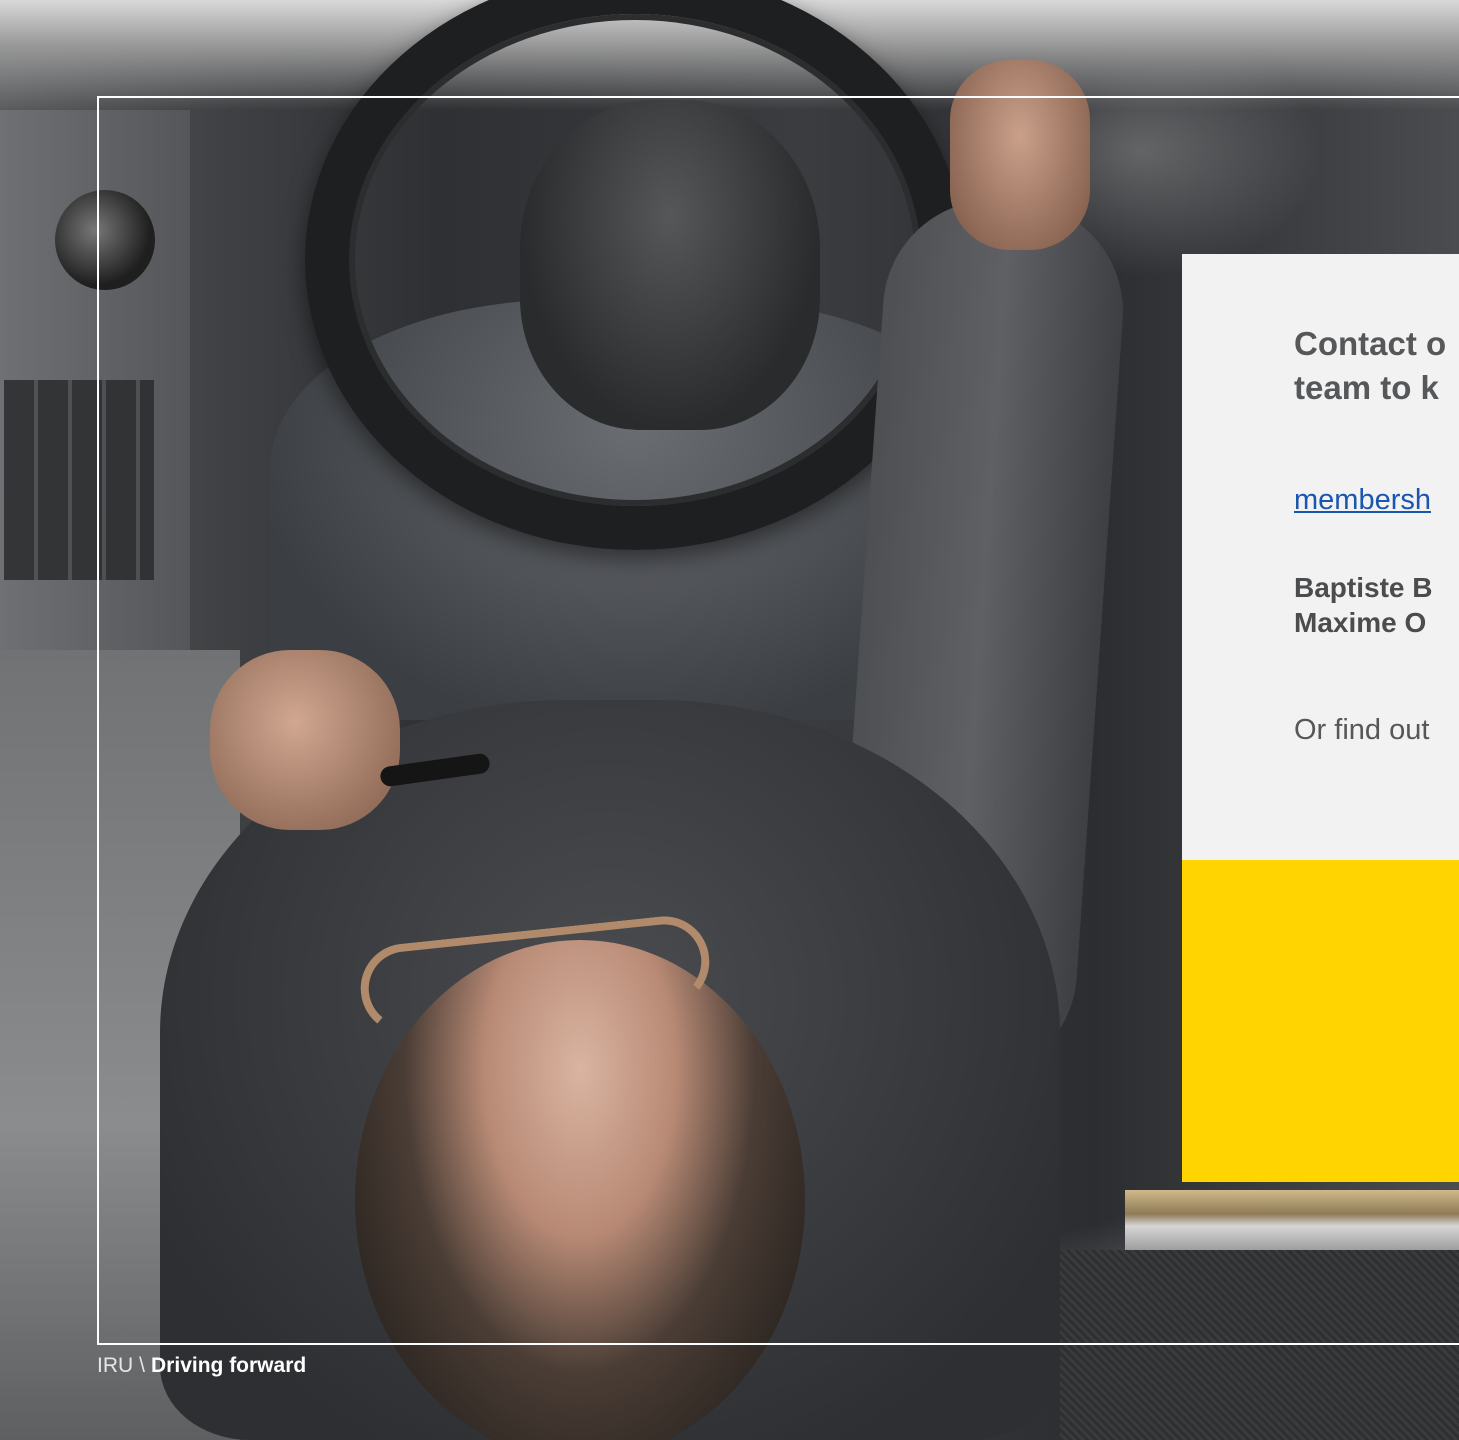 This screenshot has height=1440, width=1459. Describe the element at coordinates (1363, 605) in the screenshot. I see `contact-names: Baptiste B Maxime O` at that location.